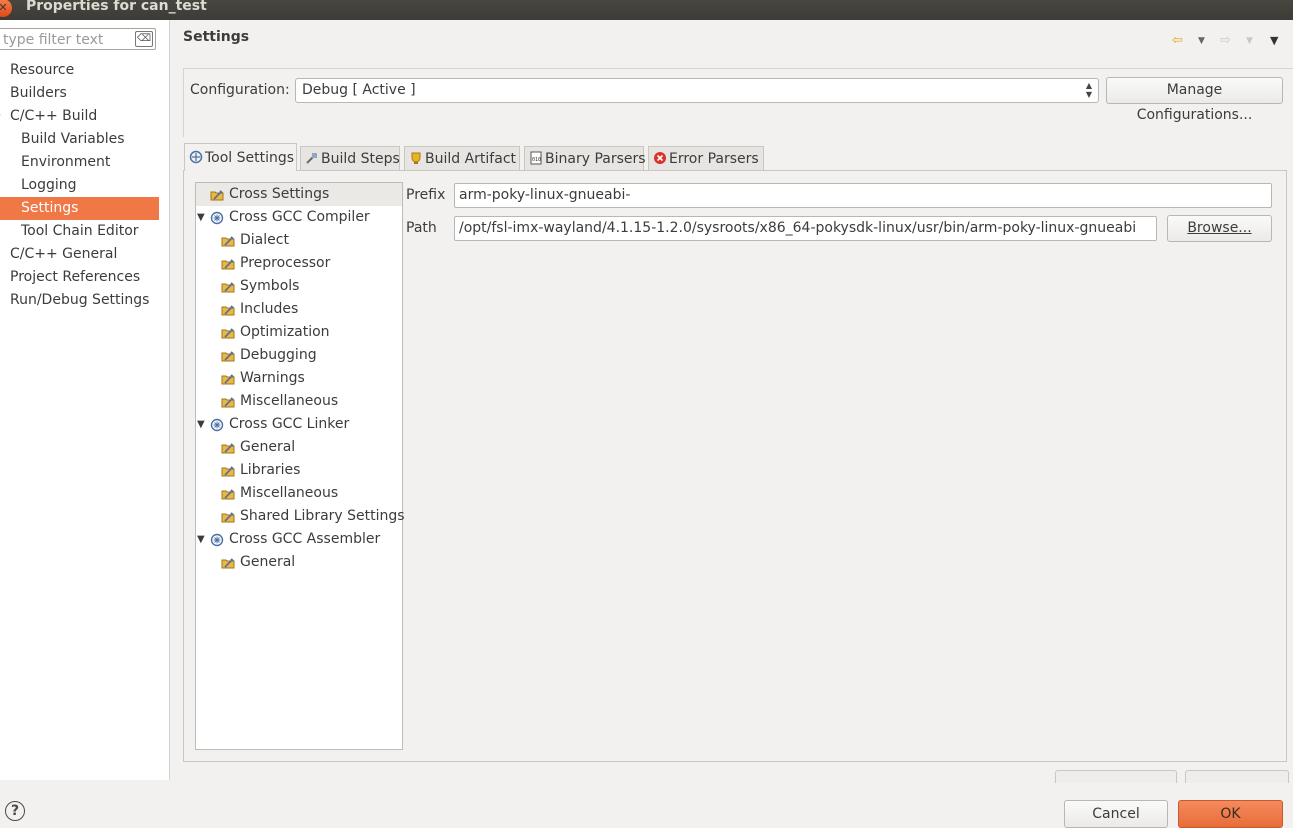  I want to click on sidebar-item-c-c-build: ▾ C/C++ Build, so click(79, 116).